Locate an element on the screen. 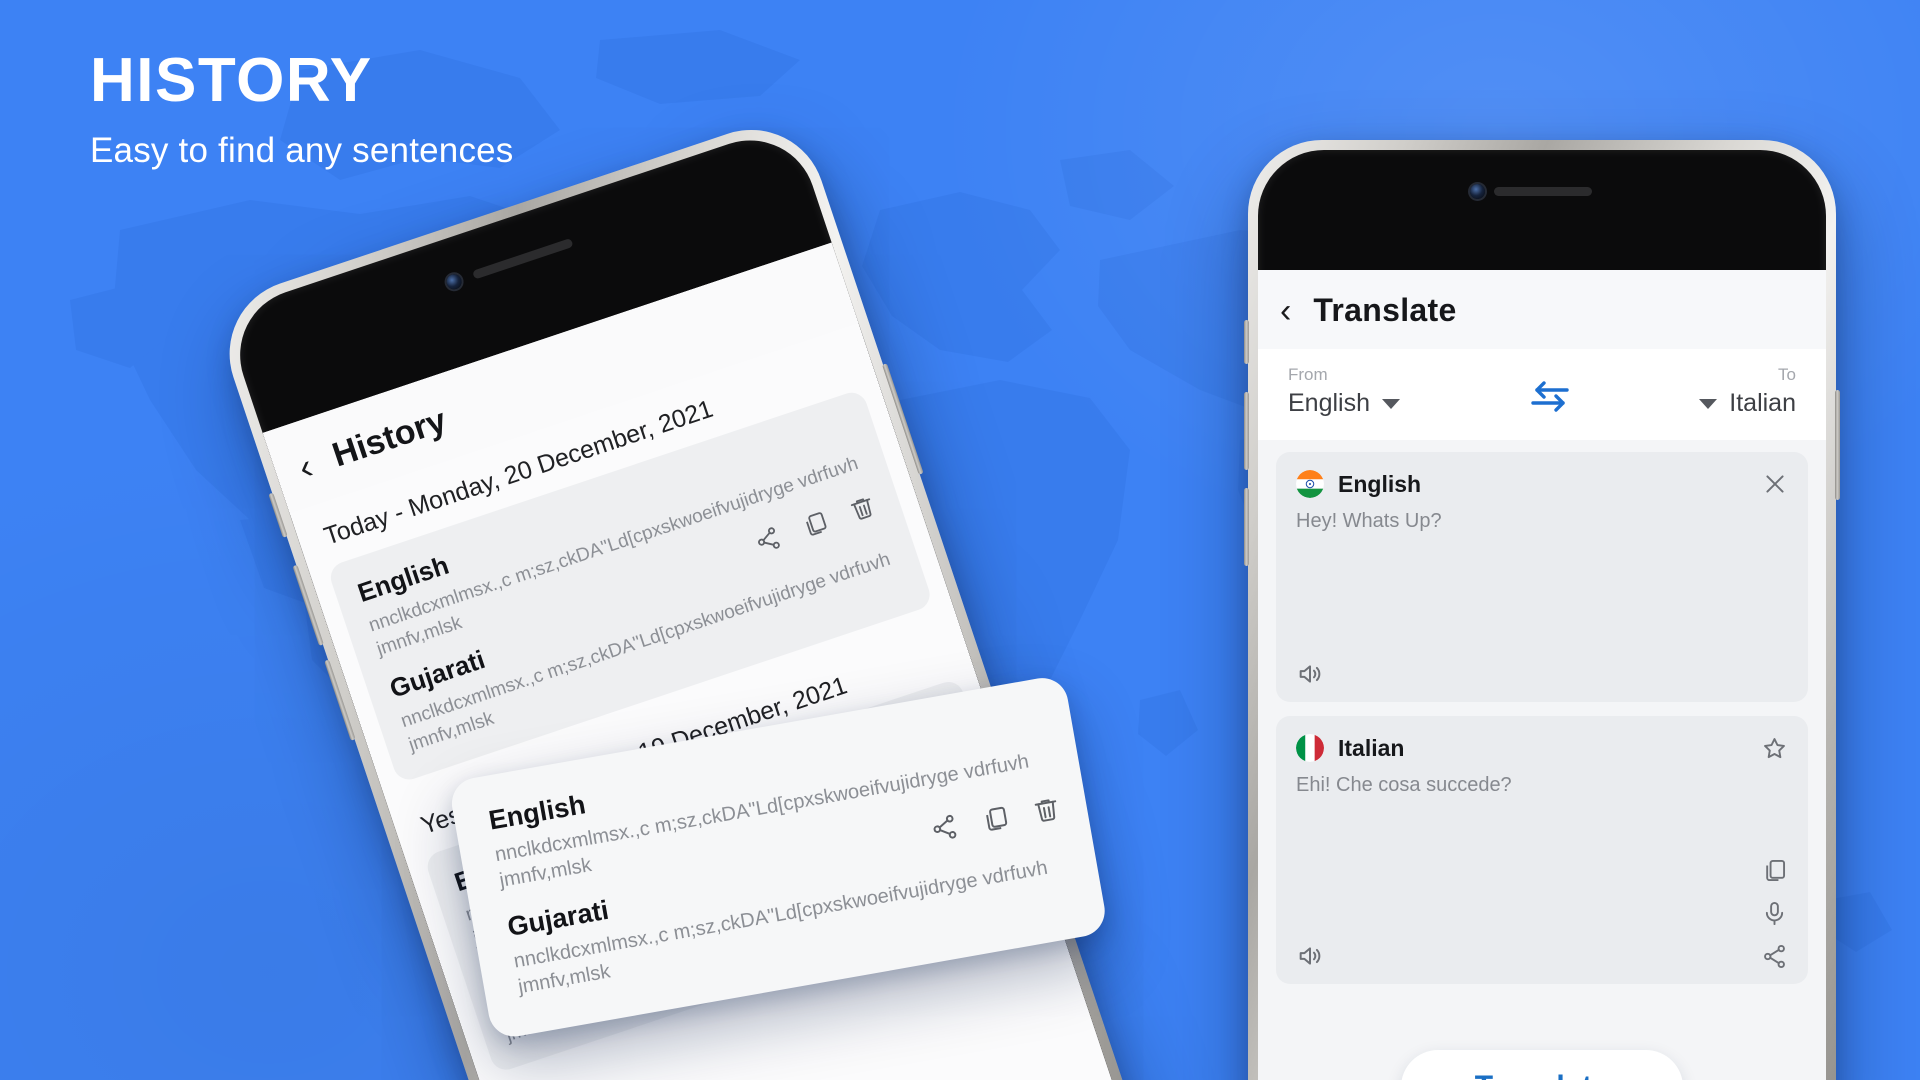 The width and height of the screenshot is (1920, 1080). target-card-text: Ehi! Che cosa succede? is located at coordinates (1404, 785).